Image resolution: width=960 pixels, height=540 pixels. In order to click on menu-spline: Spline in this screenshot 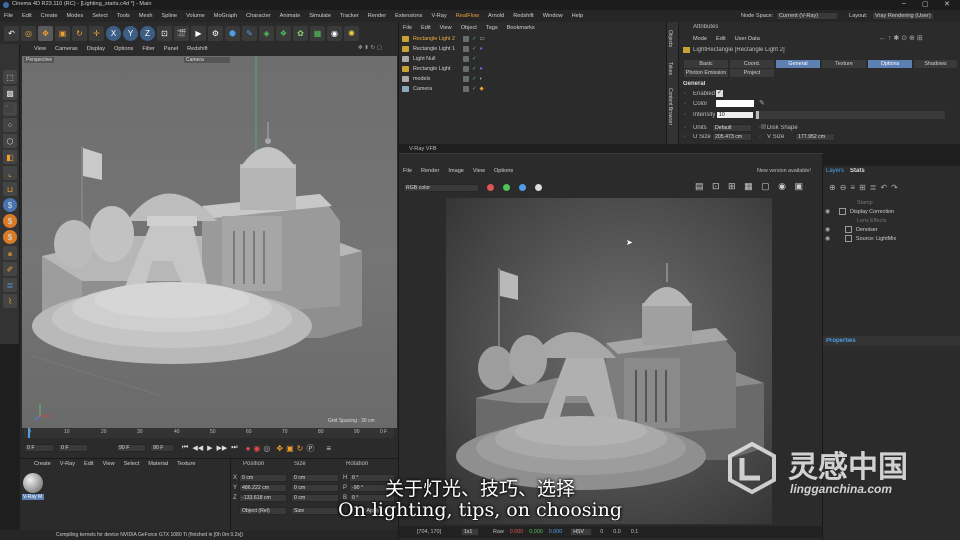, I will do `click(170, 16)`.